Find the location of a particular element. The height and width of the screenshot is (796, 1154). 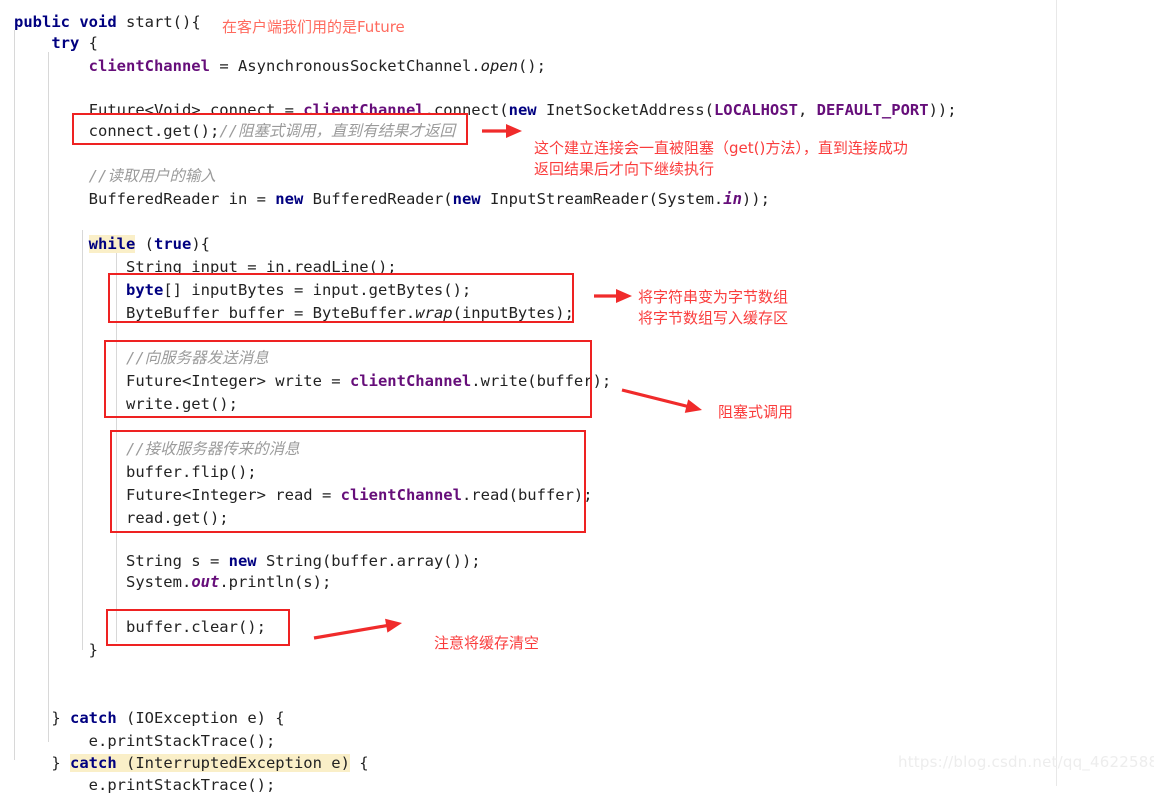

code-token: DEFAULT_PORT is located at coordinates (872, 110).